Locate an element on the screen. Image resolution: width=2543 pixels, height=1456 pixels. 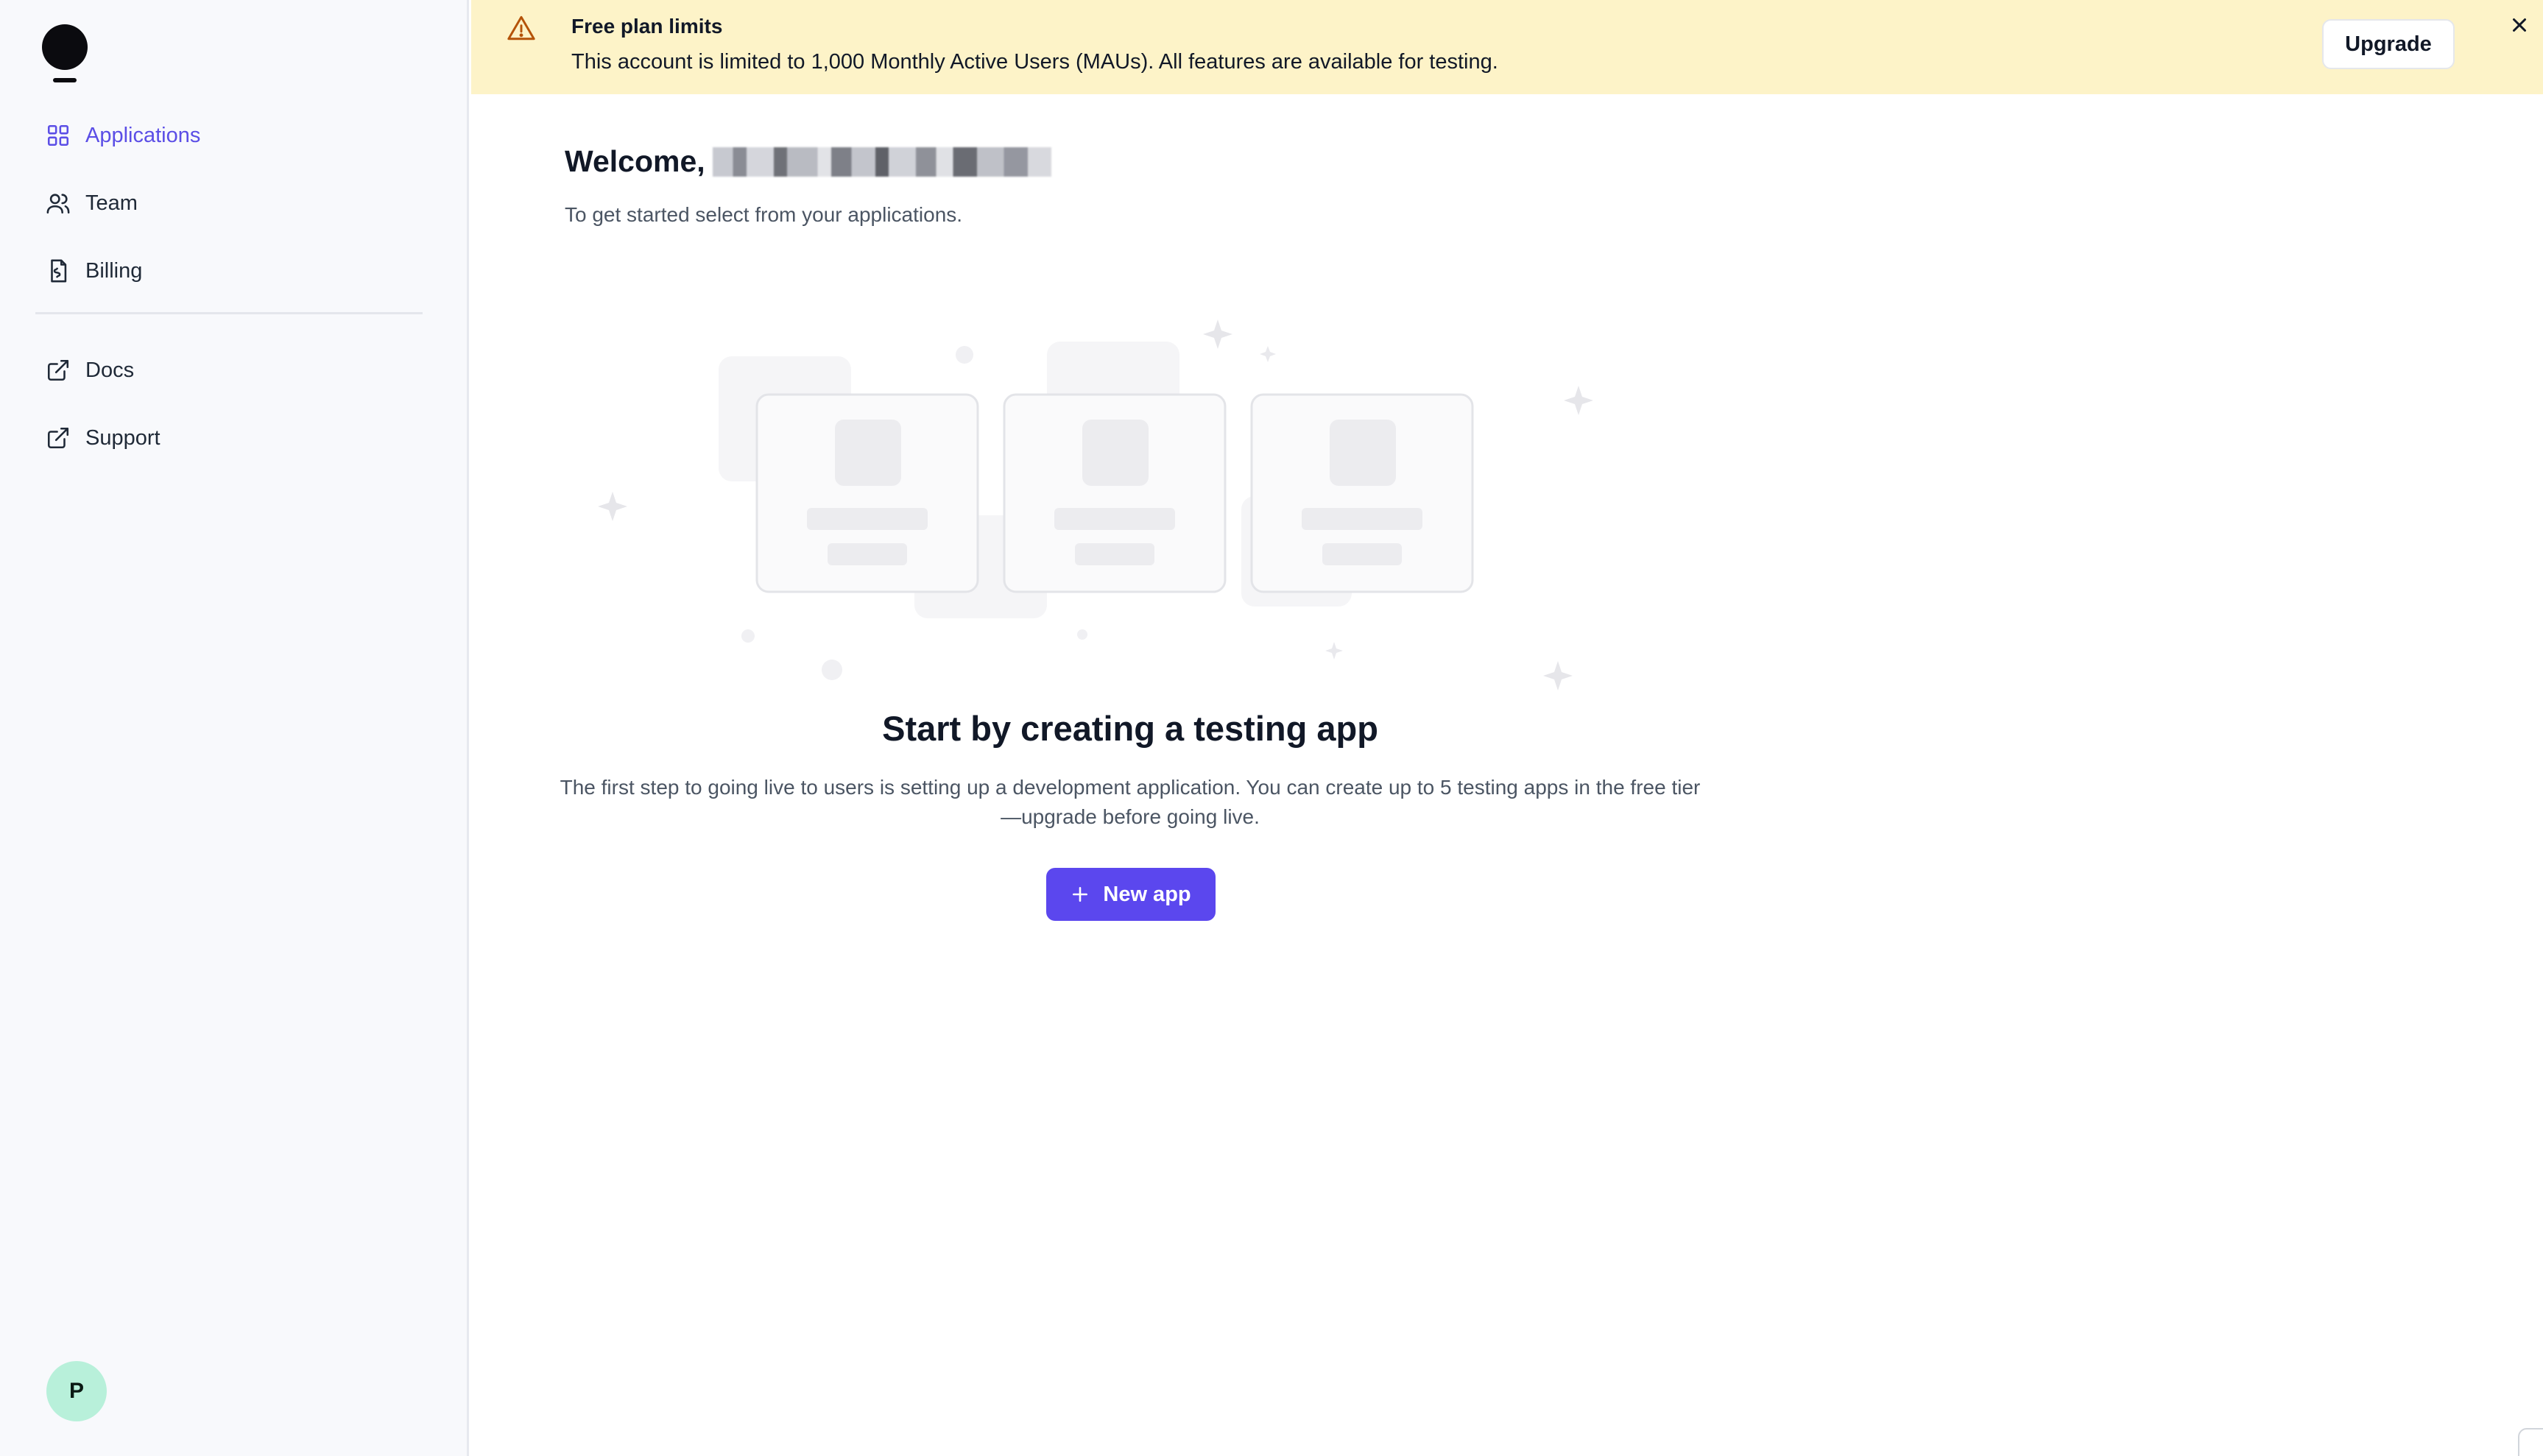
sidebar-item-docs: Docs is located at coordinates (231, 370).